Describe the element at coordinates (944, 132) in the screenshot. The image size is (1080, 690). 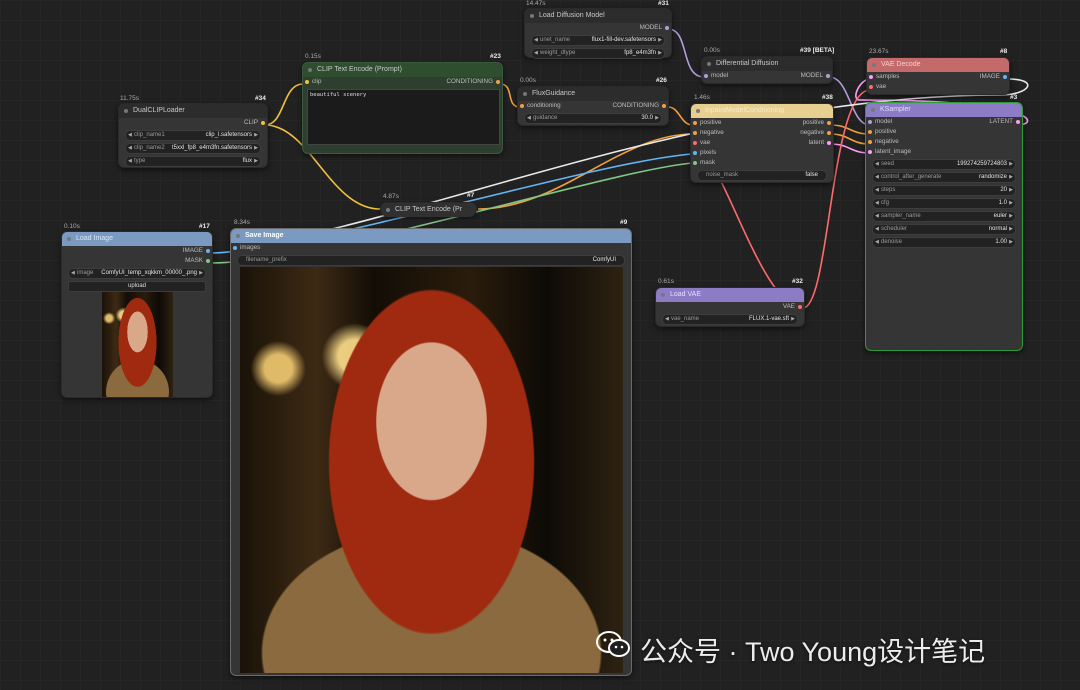
I see `ksampler-positive-input: positive` at that location.